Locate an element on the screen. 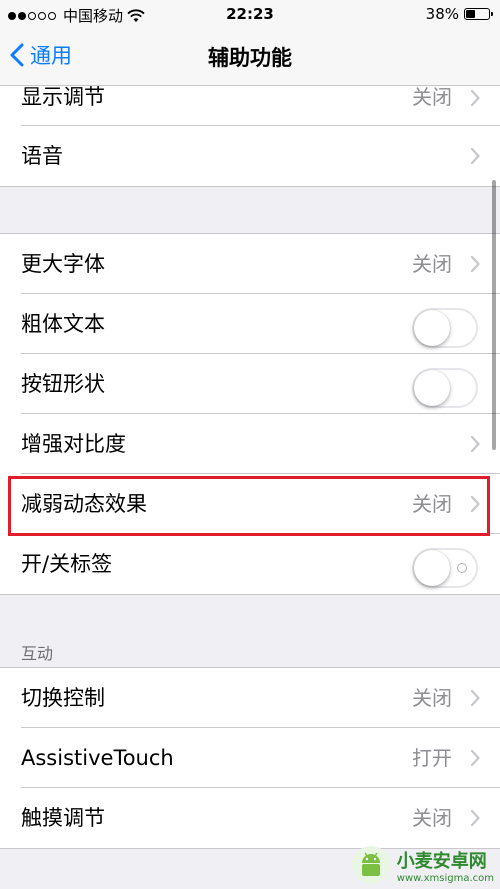 This screenshot has width=500, height=889. row-bold-text: 粗体文本 is located at coordinates (250, 324).